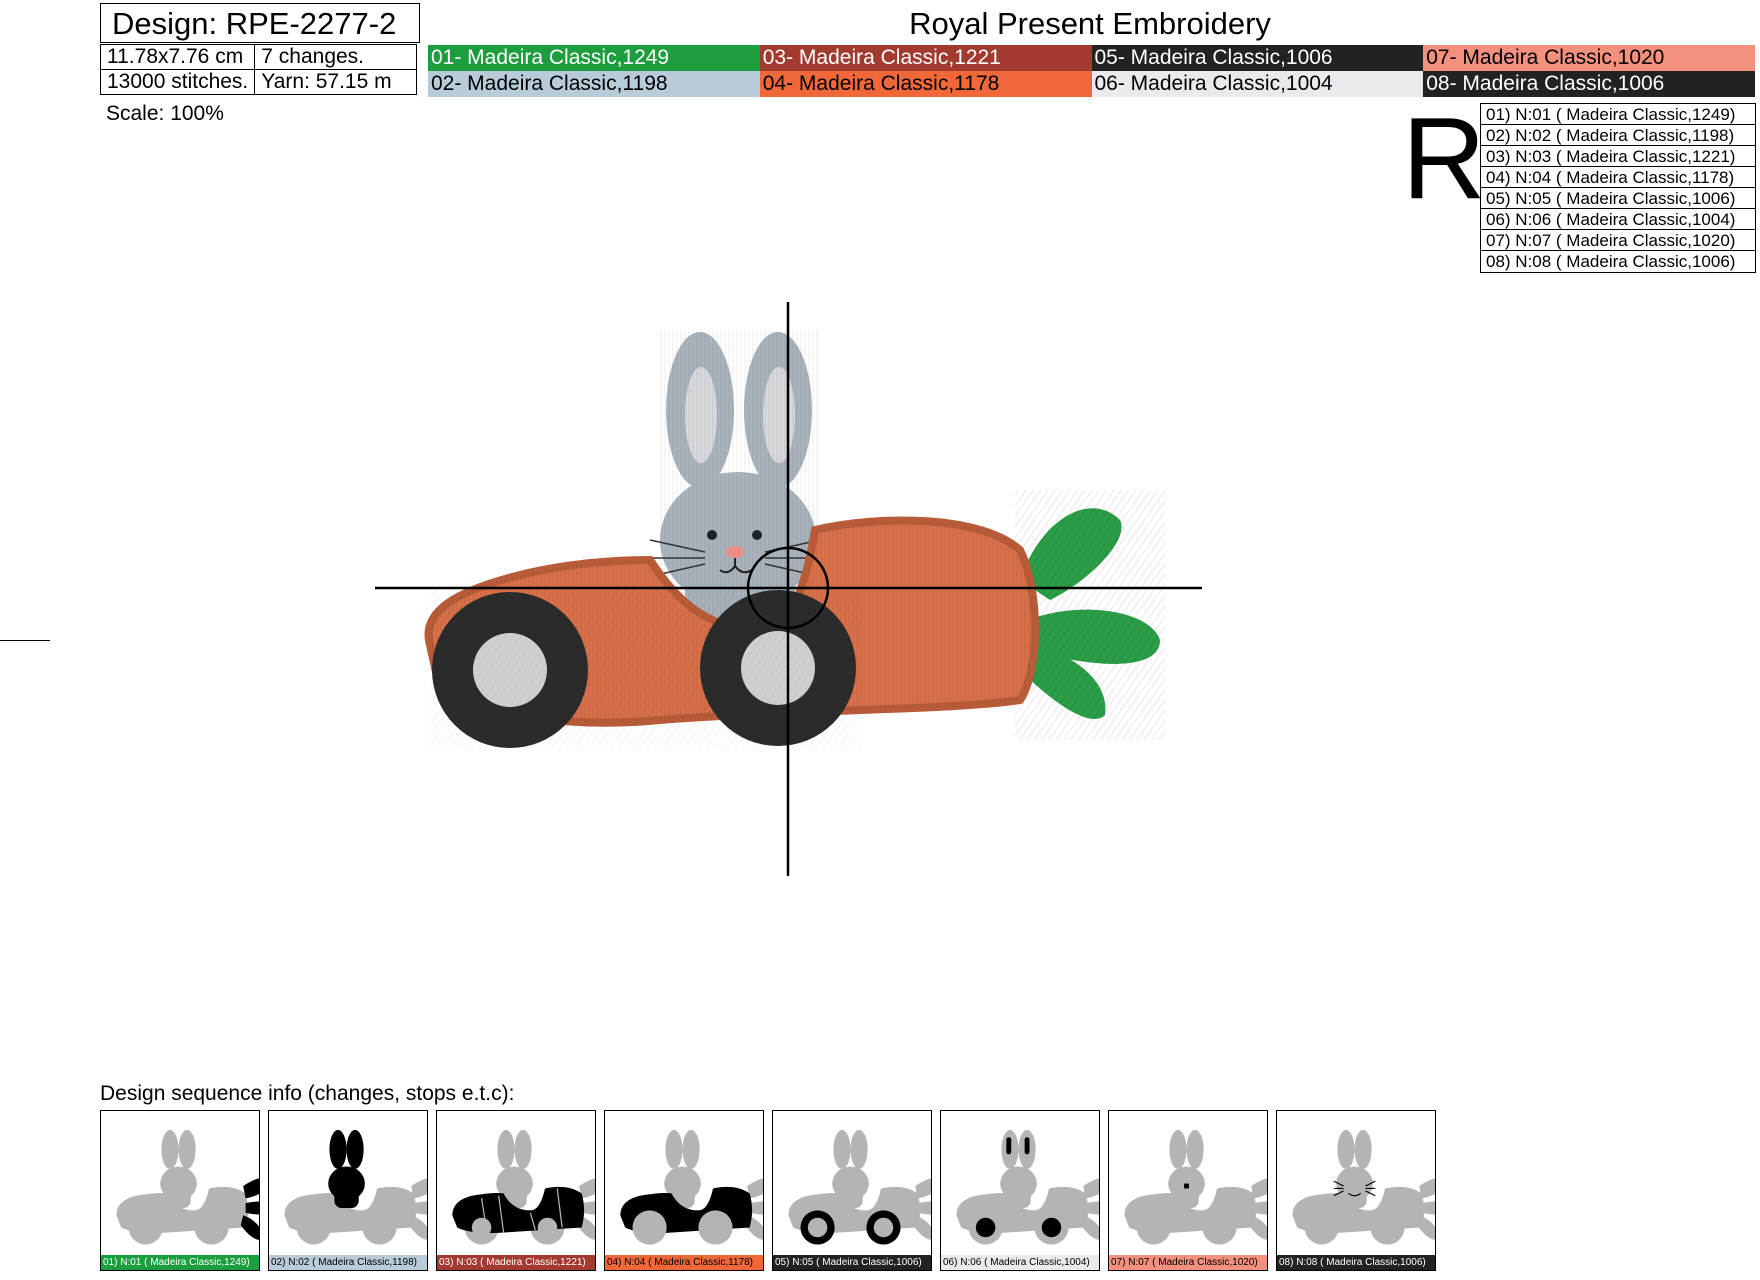 The image size is (1760, 1280). What do you see at coordinates (684, 1262) in the screenshot?
I see `sequence-step-label: 04) N:04 ( Madeira Classic,1178)` at bounding box center [684, 1262].